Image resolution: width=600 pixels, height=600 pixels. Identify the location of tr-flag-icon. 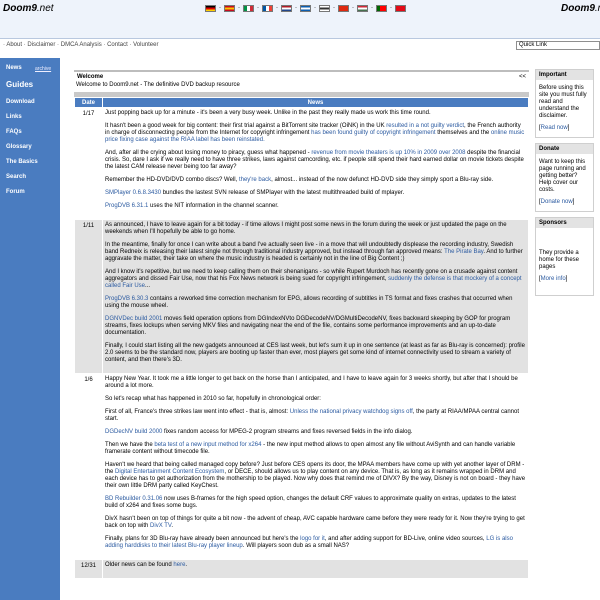
(400, 8).